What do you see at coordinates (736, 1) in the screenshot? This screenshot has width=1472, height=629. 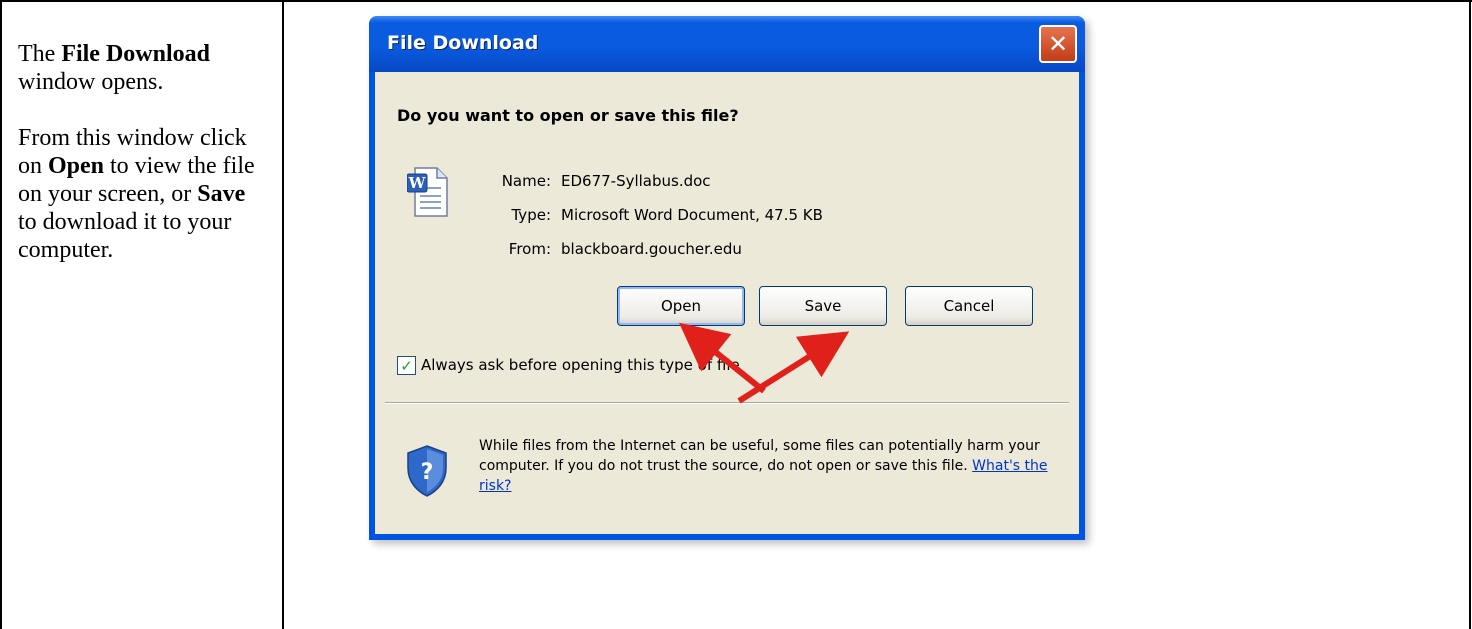 I see `table-top-border` at bounding box center [736, 1].